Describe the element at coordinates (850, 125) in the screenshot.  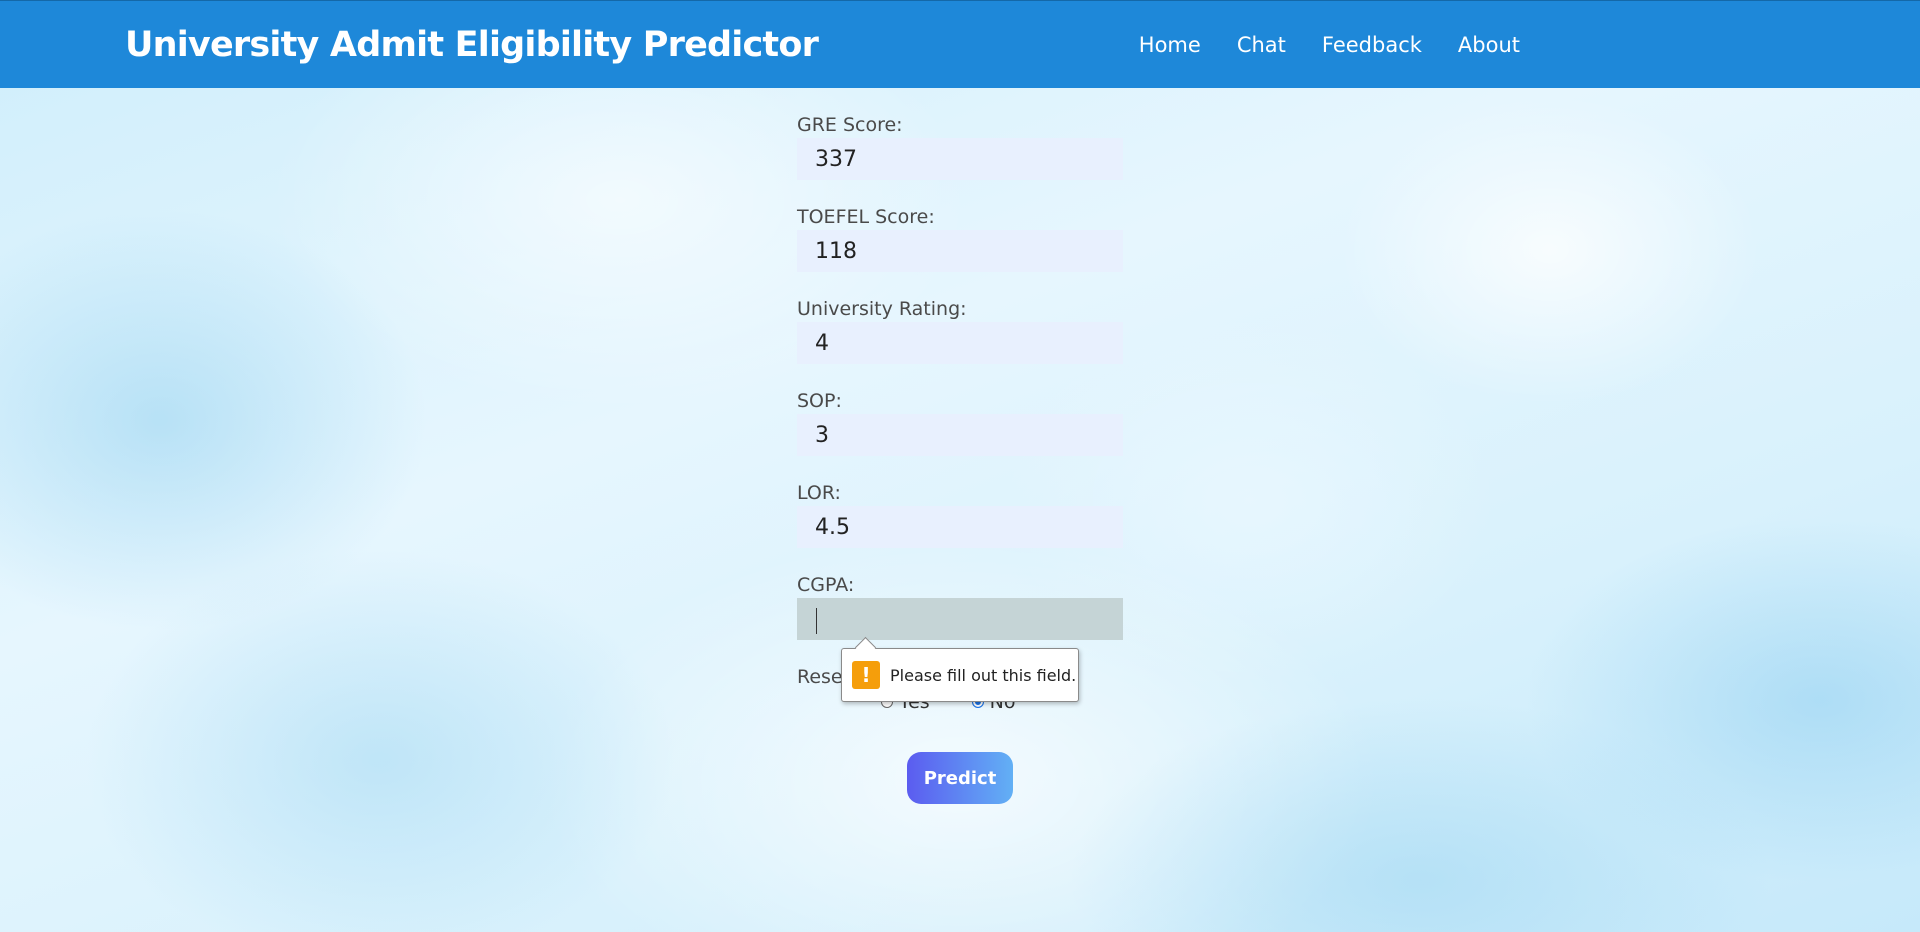
I see `gre-score-label: GRE Score:` at that location.